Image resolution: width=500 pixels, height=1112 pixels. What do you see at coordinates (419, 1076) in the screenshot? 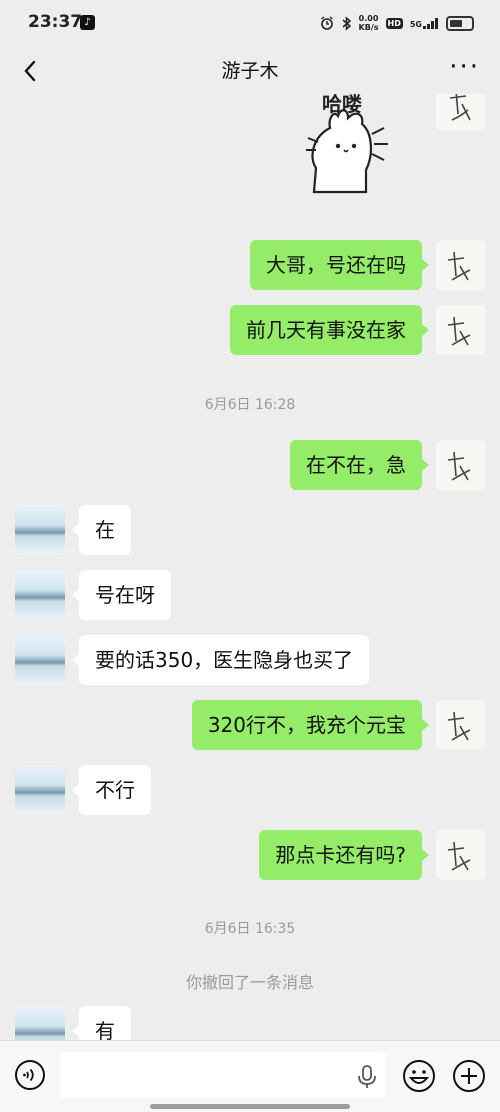
I see `emoji-icon` at bounding box center [419, 1076].